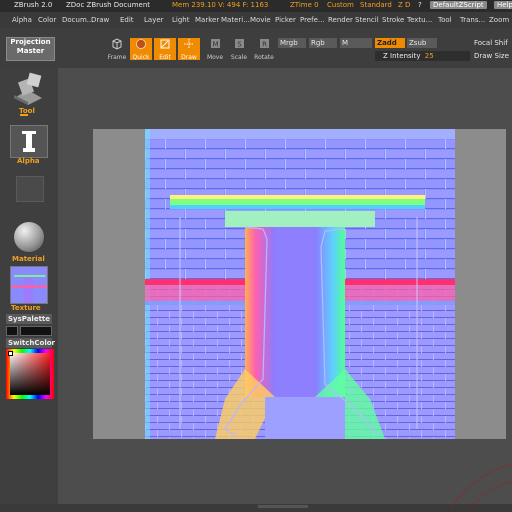 The width and height of the screenshot is (512, 512). I want to click on rgb-button: Rgb, so click(323, 43).